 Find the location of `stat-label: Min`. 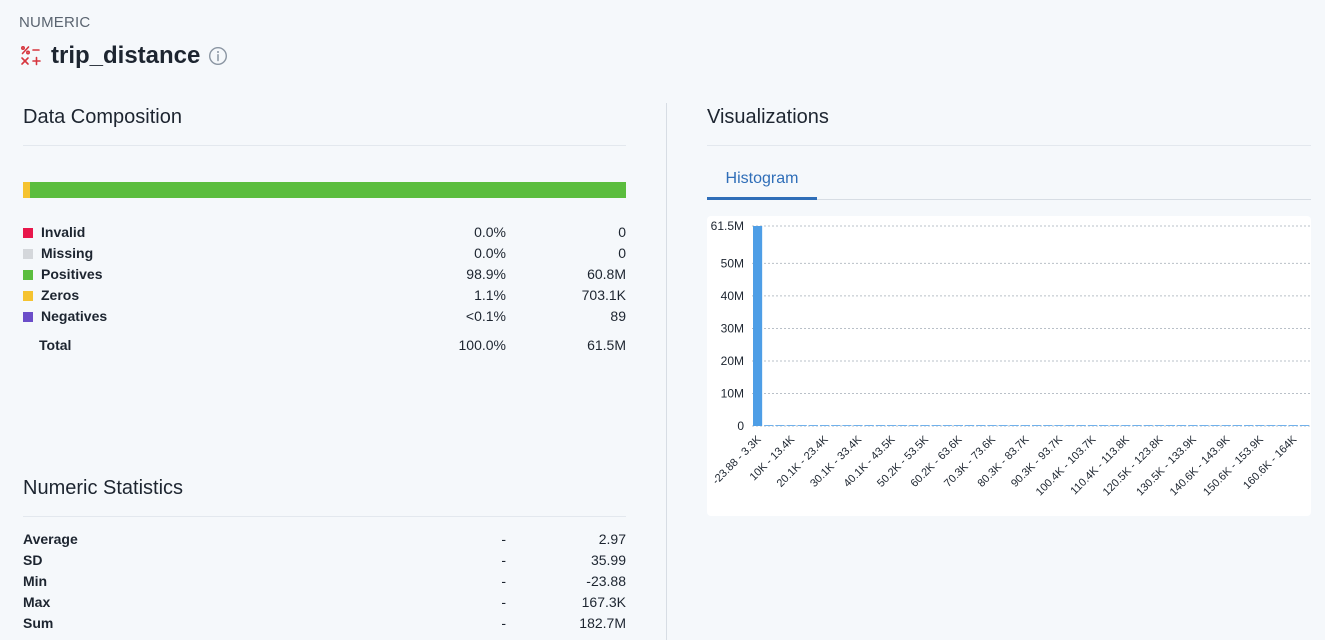

stat-label: Min is located at coordinates (35, 581).